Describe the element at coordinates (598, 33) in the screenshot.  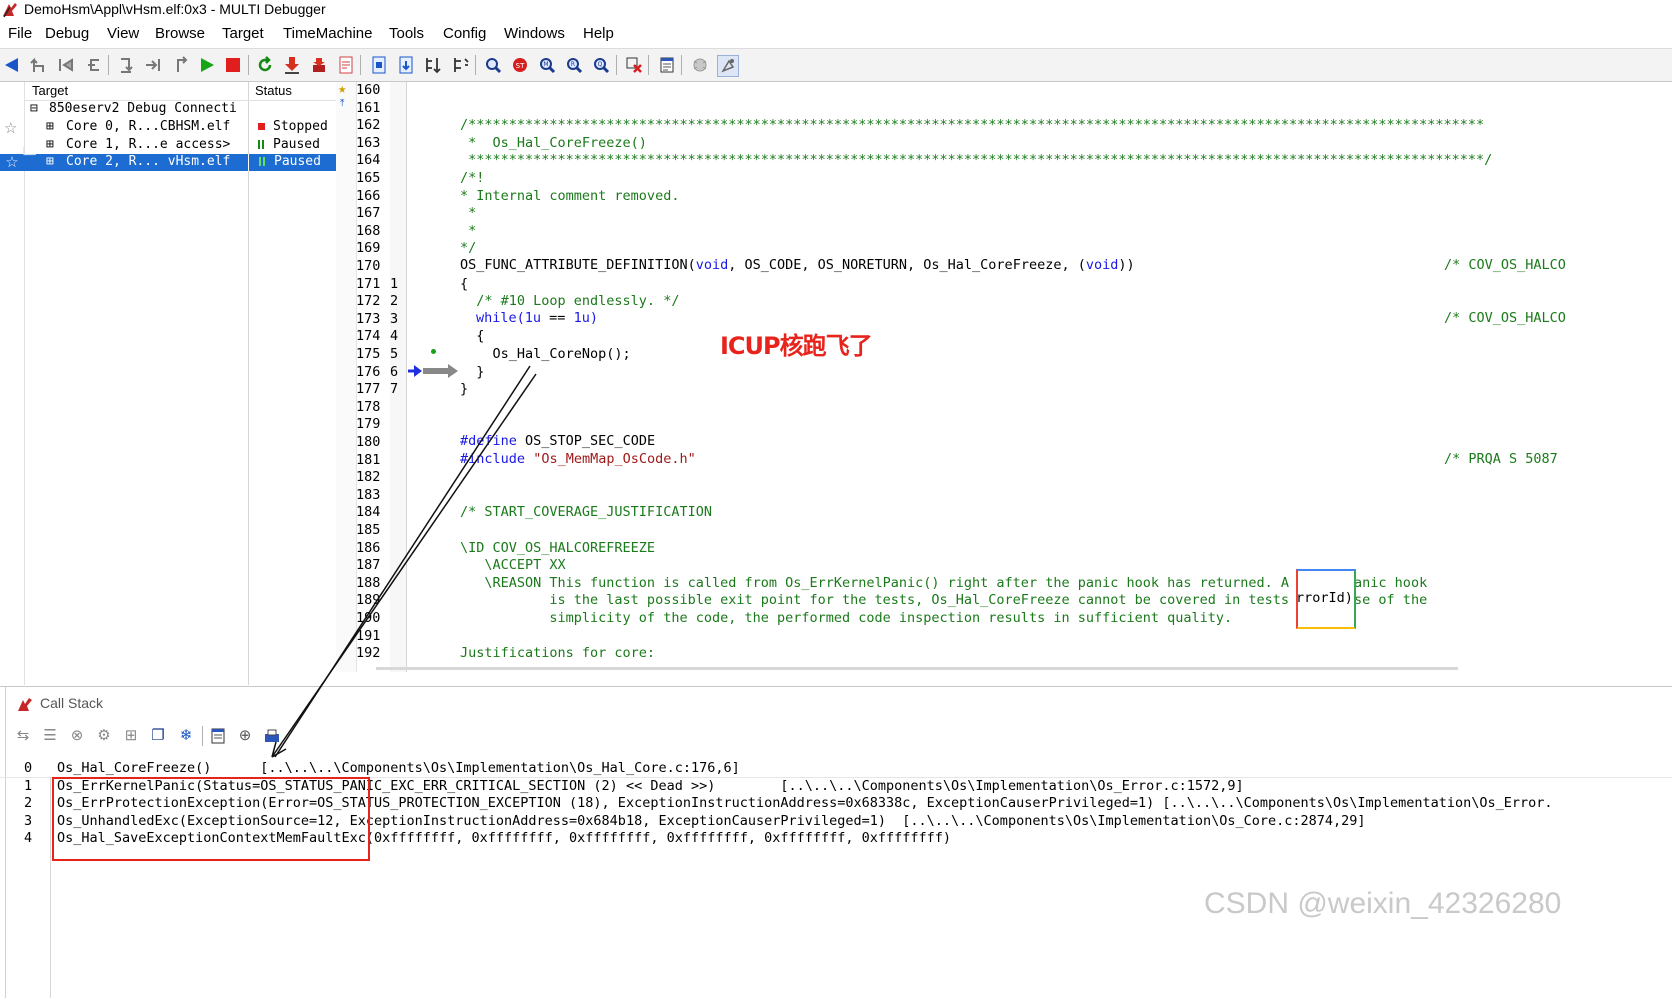
I see `menu-help: Help` at that location.